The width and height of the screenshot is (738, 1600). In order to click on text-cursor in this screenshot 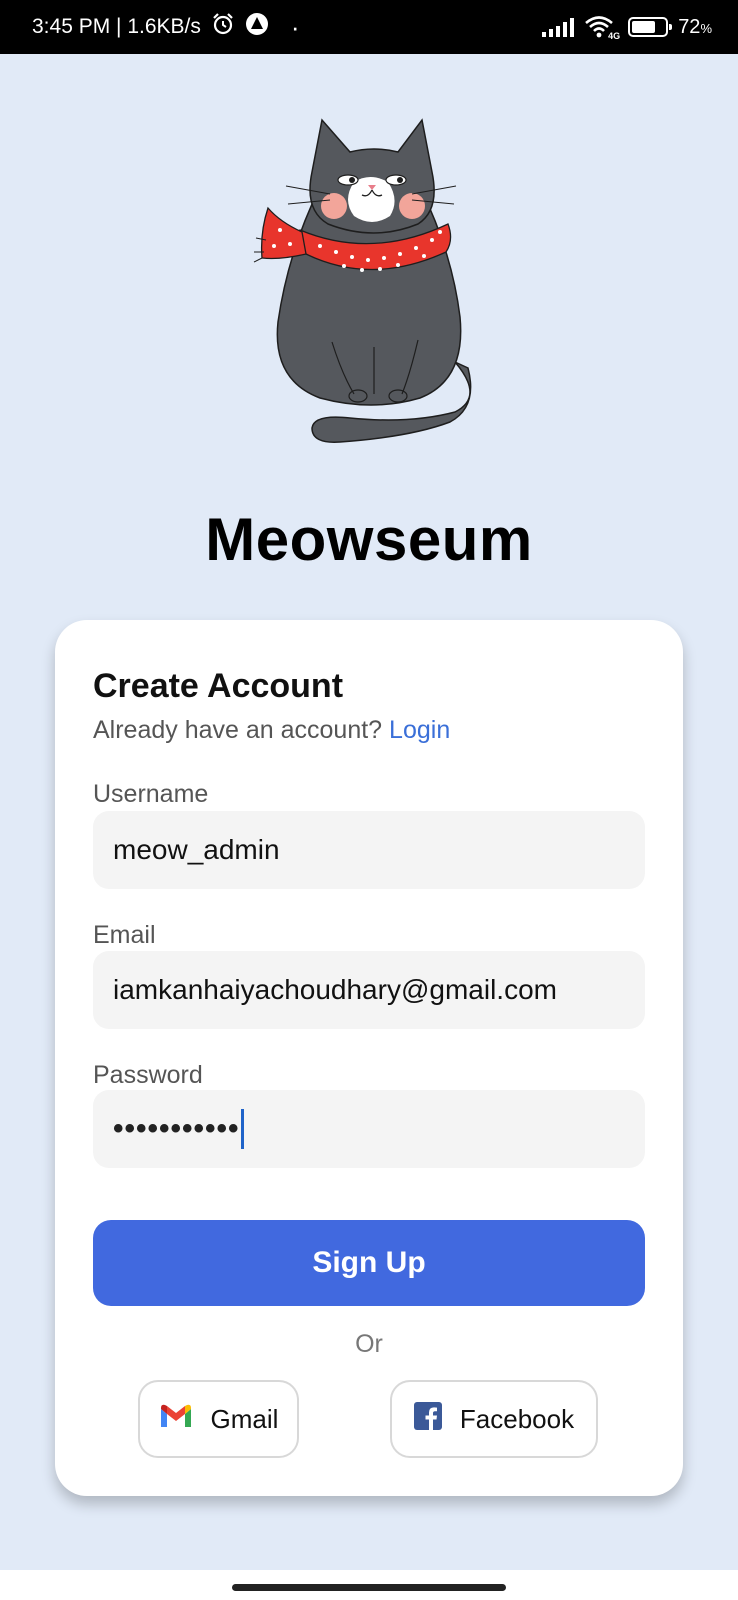, I will do `click(242, 1129)`.